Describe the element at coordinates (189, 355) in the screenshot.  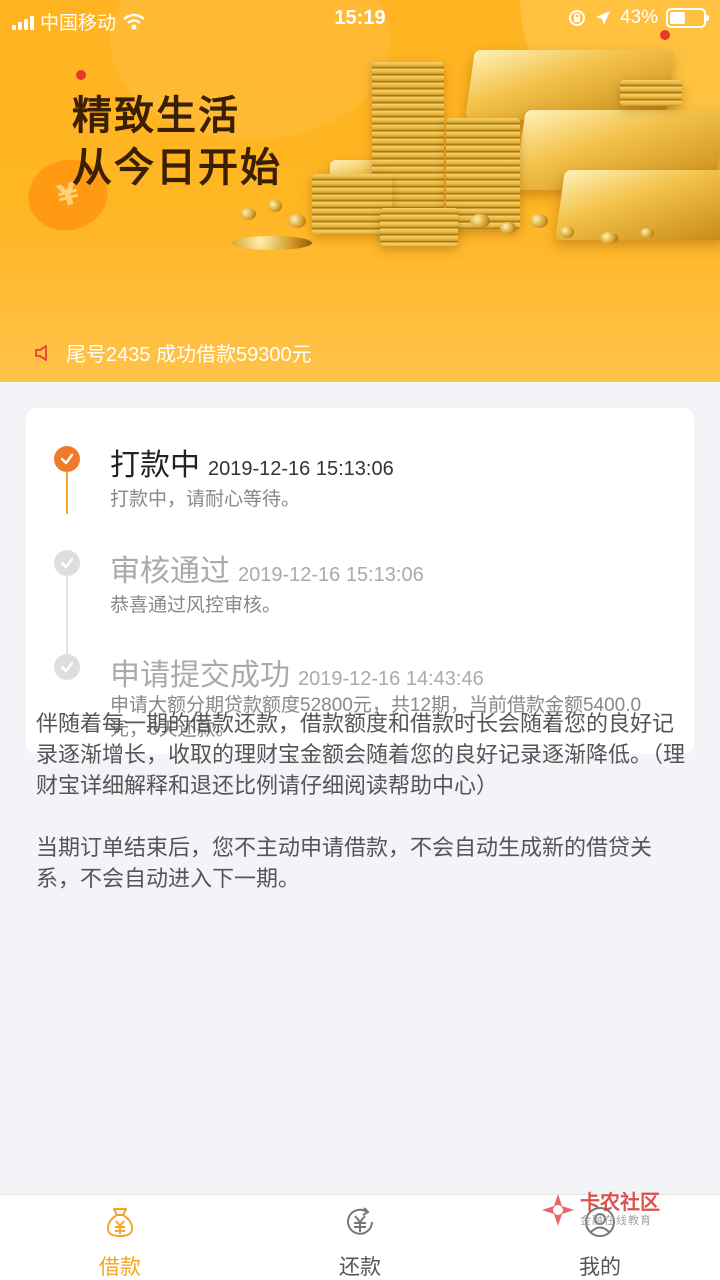
I see `notice-text: 尾号2435 成功借款59300元` at that location.